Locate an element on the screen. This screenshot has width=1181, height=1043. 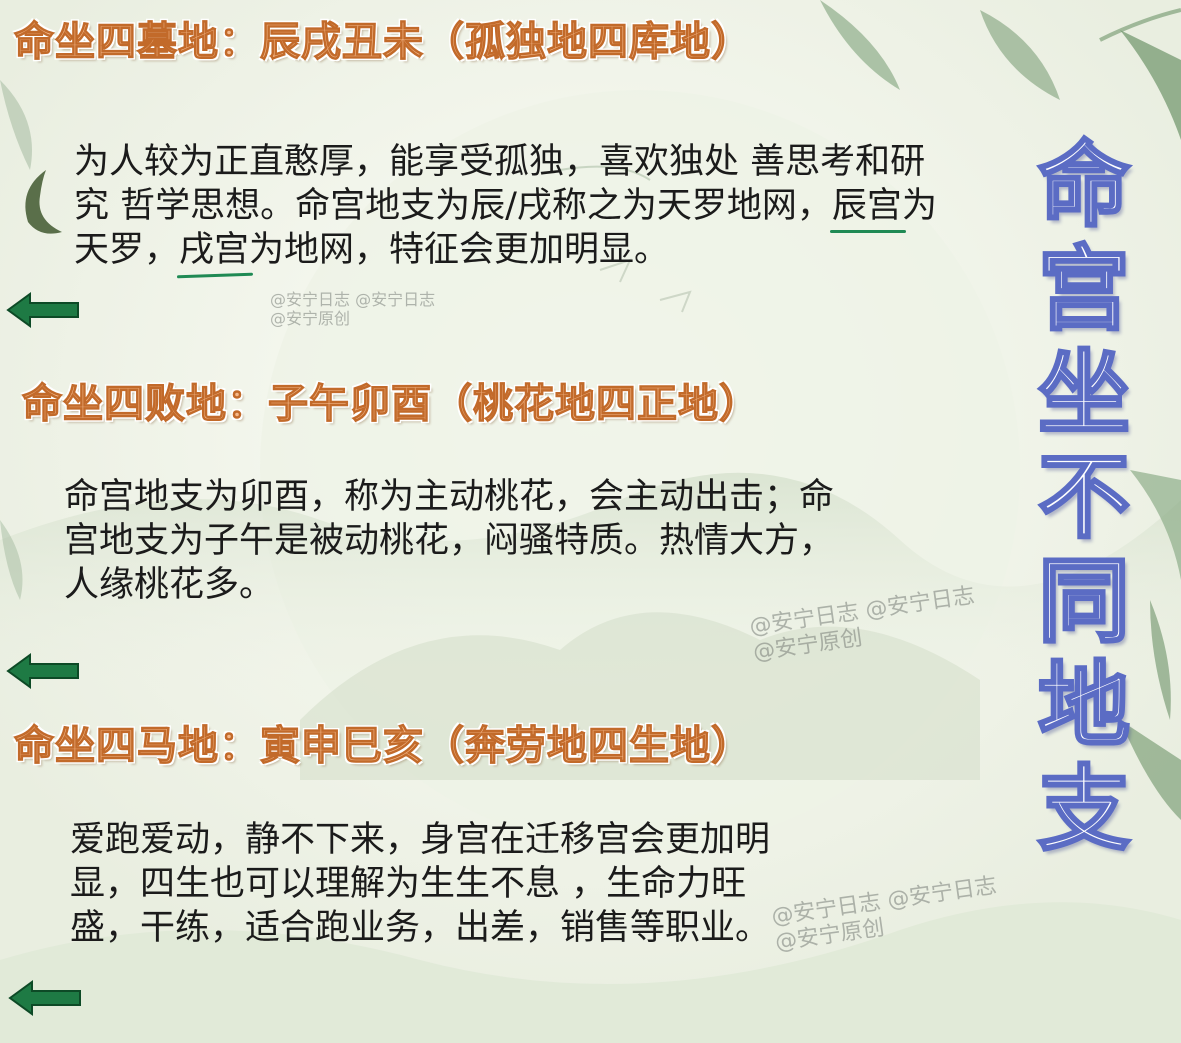
highlight-xu-palace: 戌宫 is located at coordinates (214, 250).